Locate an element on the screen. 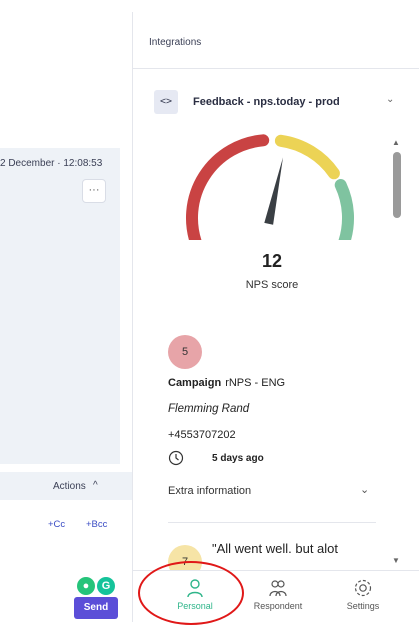 The width and height of the screenshot is (419, 634). response-time-ago: 5 days ago is located at coordinates (238, 458).